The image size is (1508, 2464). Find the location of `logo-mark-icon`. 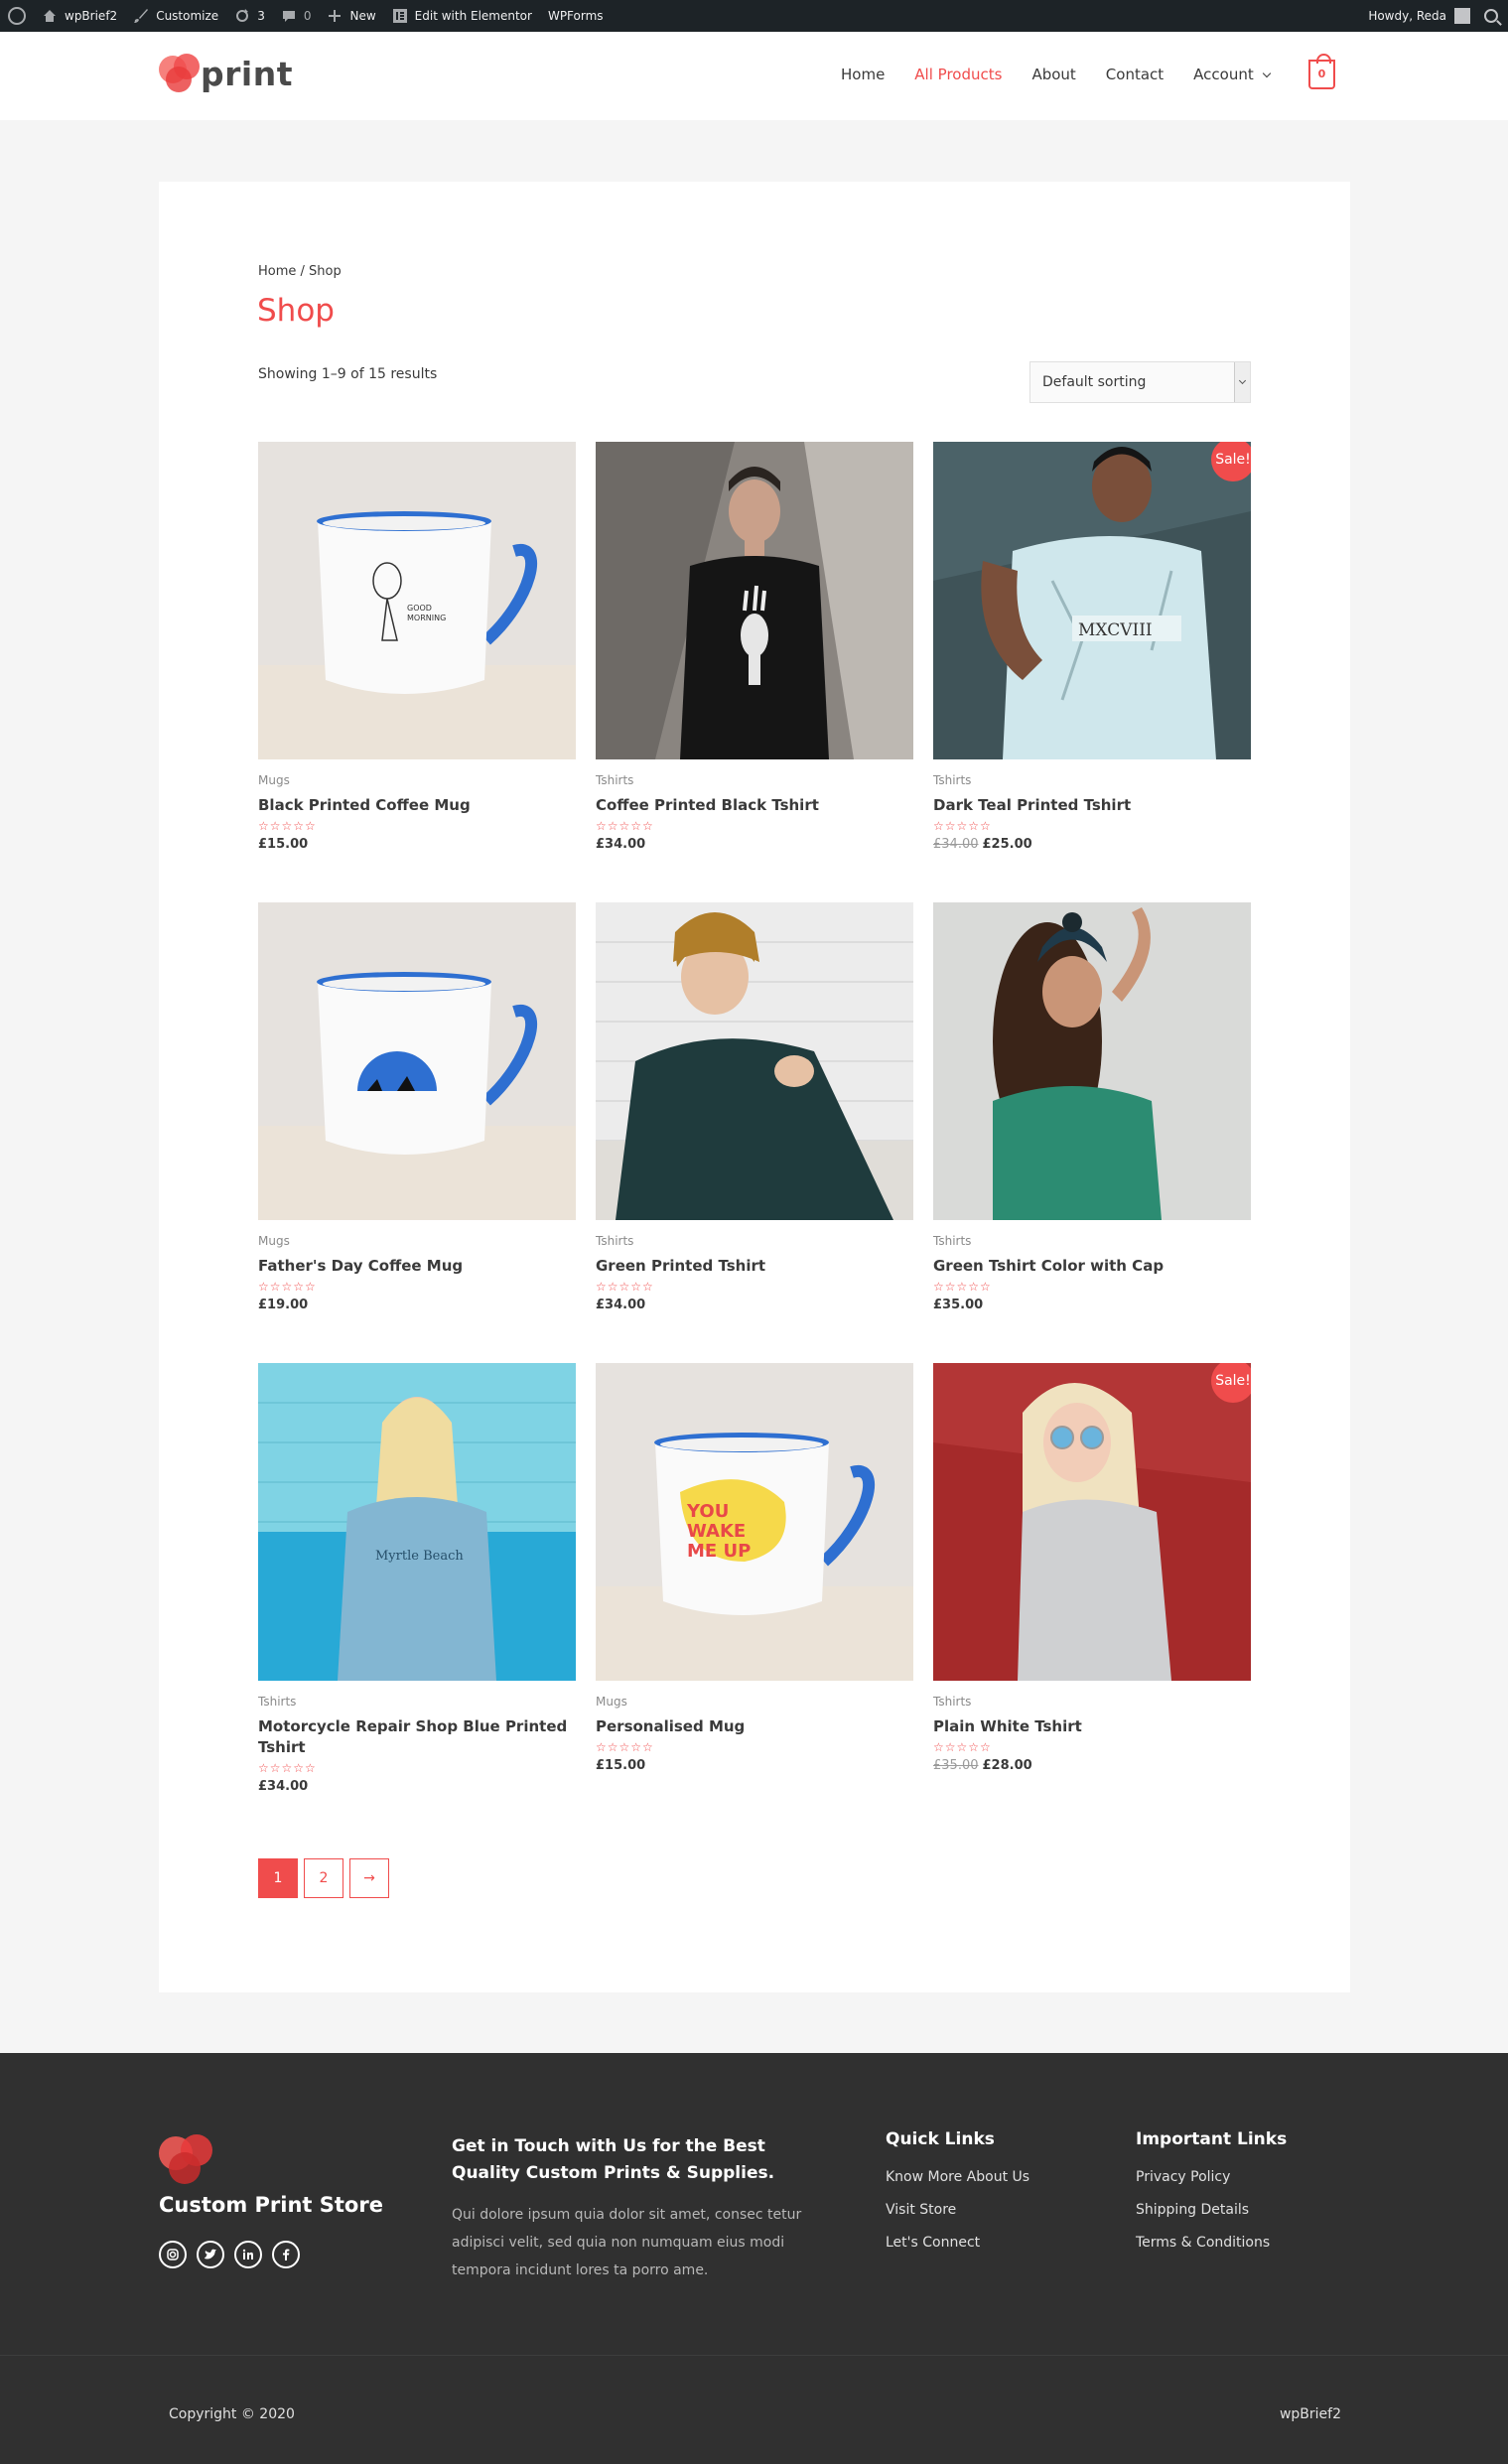

logo-mark-icon is located at coordinates (183, 73).